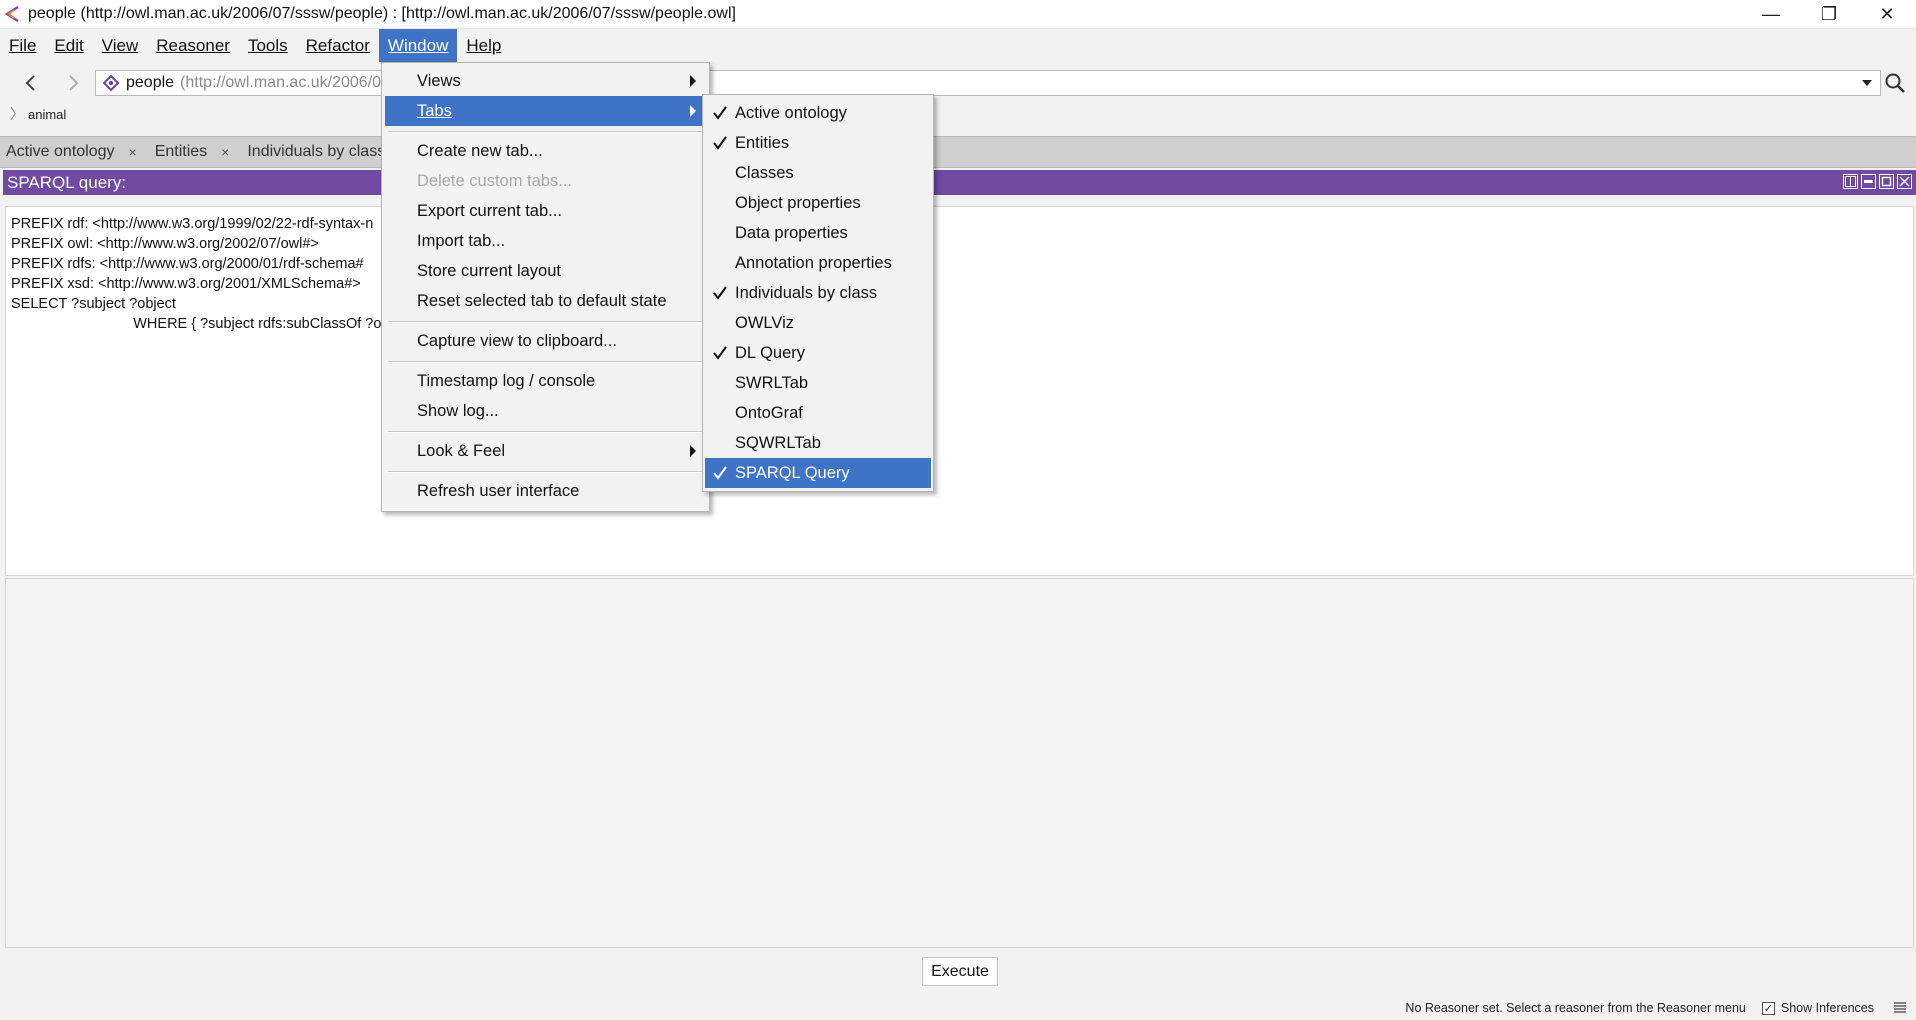 The image size is (1916, 1020). What do you see at coordinates (818, 413) in the screenshot?
I see `tabs-submenu-ontograf: OntoGraf` at bounding box center [818, 413].